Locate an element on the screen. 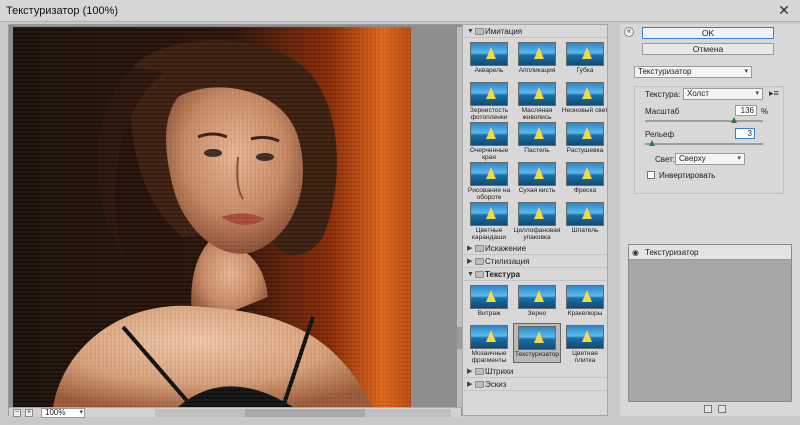 This screenshot has width=800, height=425. ok-button: OK is located at coordinates (708, 33).